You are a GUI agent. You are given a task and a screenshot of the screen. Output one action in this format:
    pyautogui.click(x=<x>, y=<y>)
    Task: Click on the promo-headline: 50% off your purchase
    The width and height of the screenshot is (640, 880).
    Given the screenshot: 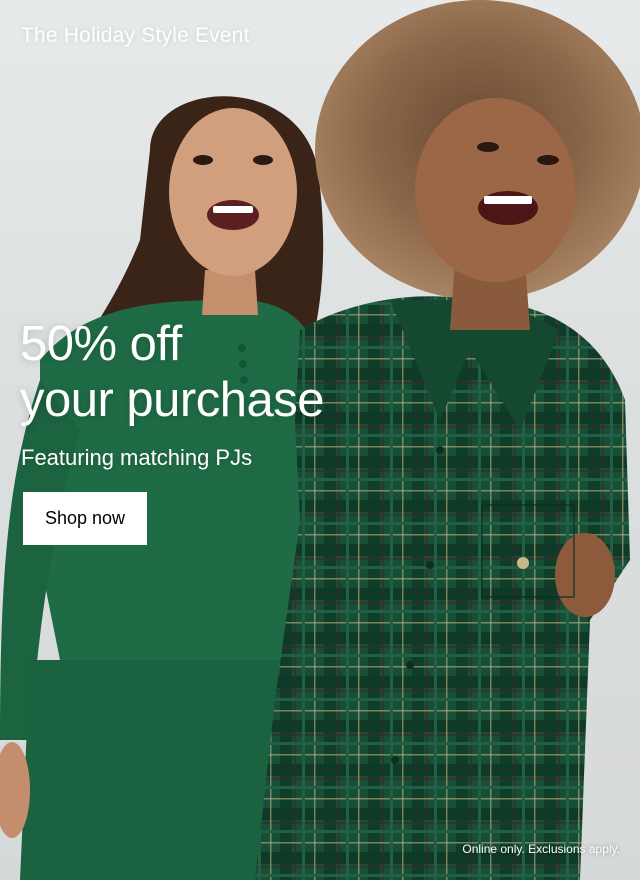 What is the action you would take?
    pyautogui.click(x=172, y=372)
    